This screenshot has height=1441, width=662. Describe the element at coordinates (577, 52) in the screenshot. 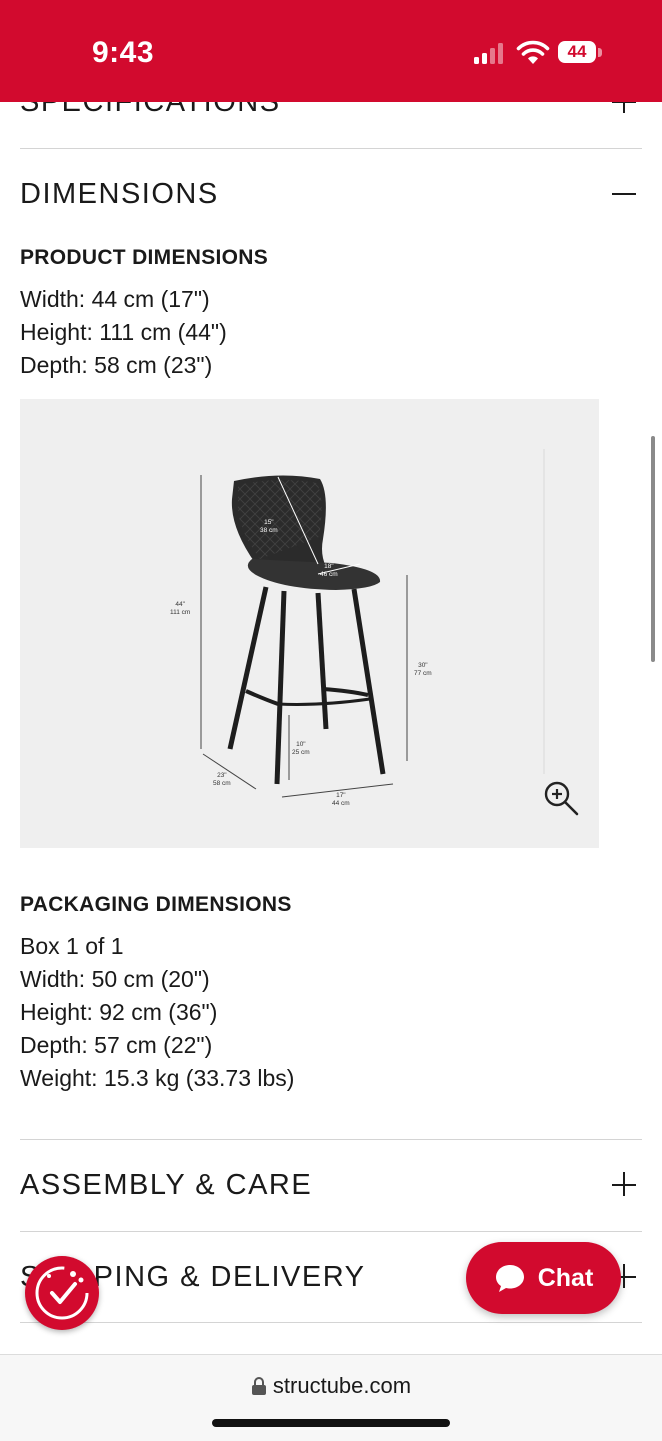

I see `battery-level: 44` at that location.